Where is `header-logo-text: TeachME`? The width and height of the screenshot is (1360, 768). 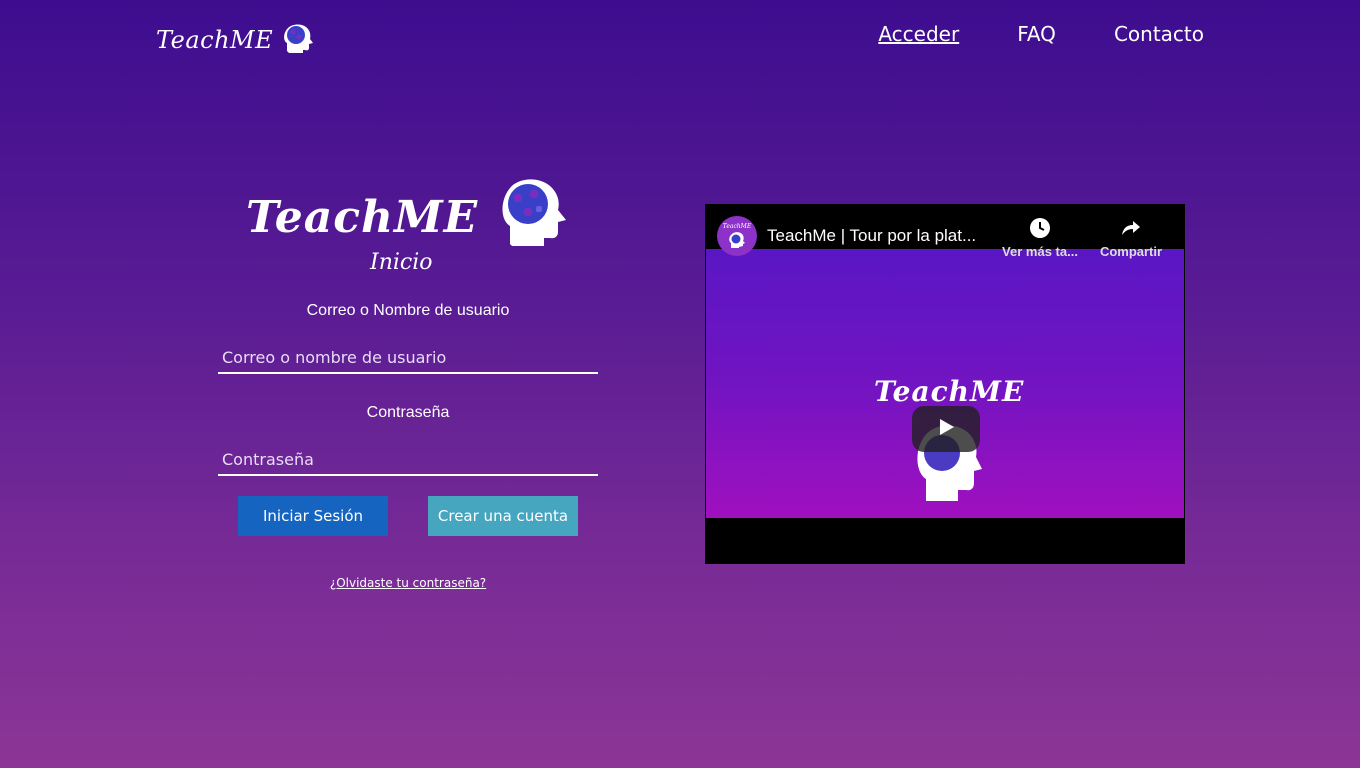 header-logo-text: TeachME is located at coordinates (215, 40).